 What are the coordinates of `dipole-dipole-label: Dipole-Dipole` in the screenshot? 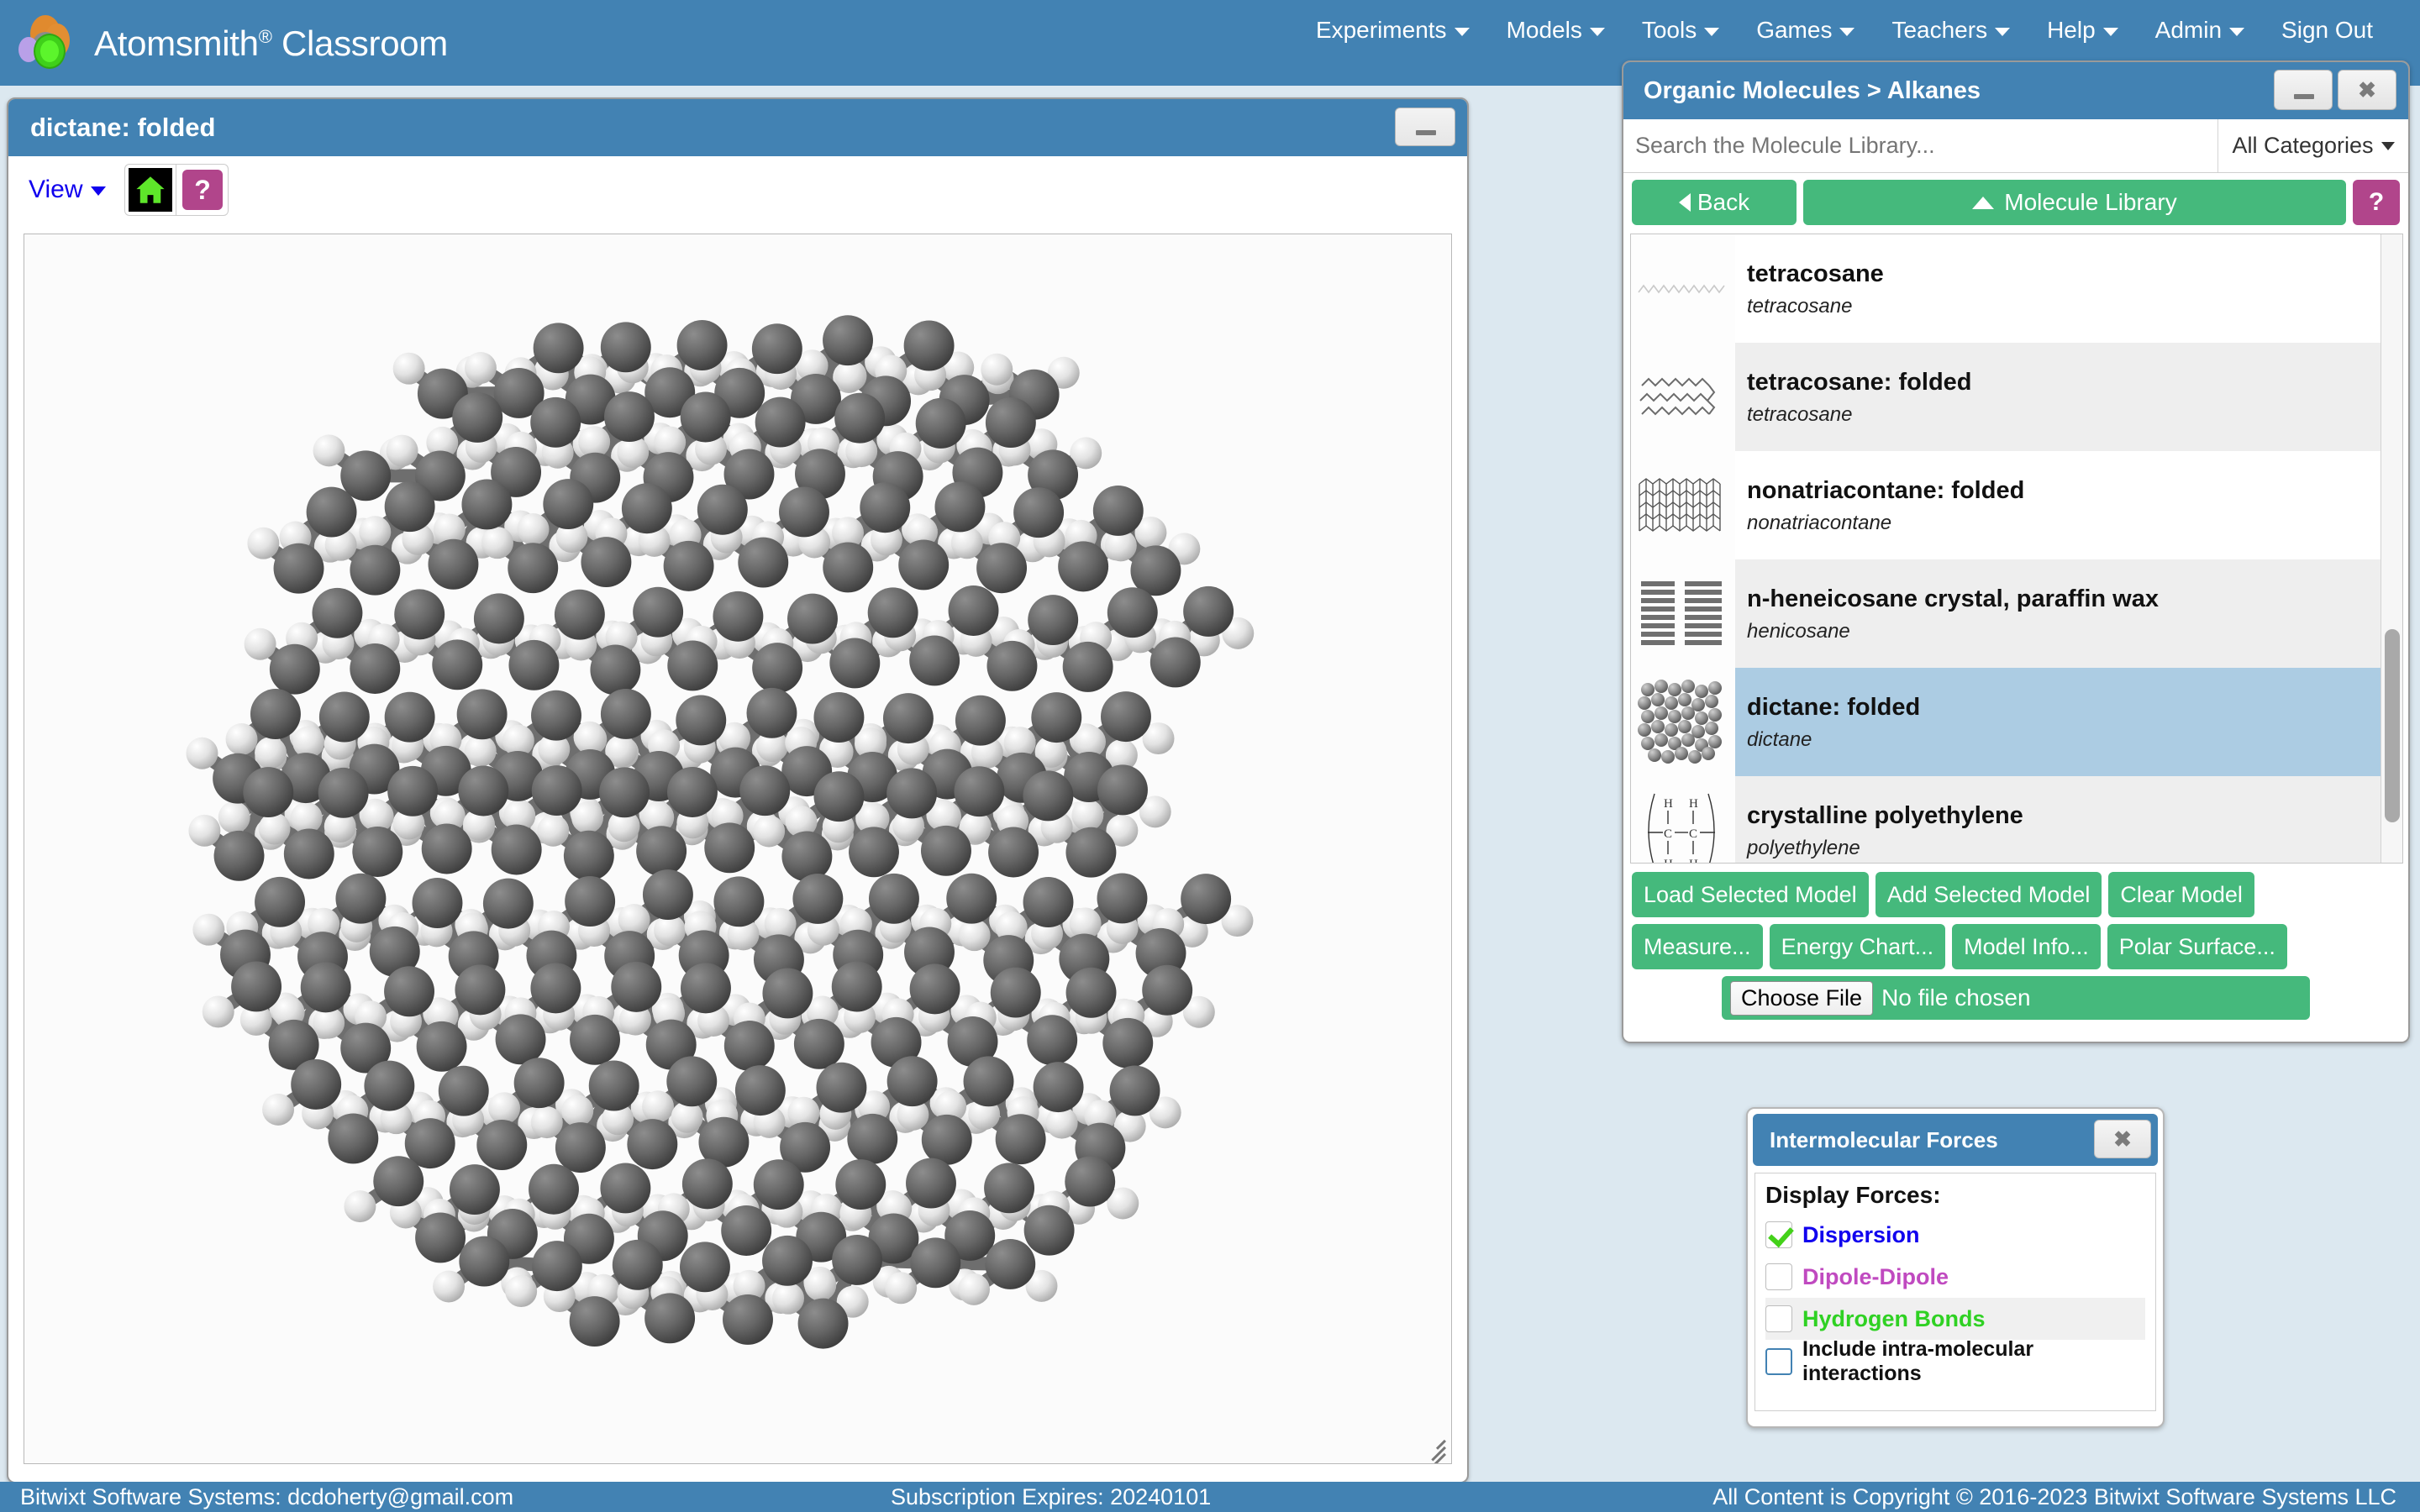 It's located at (1875, 1276).